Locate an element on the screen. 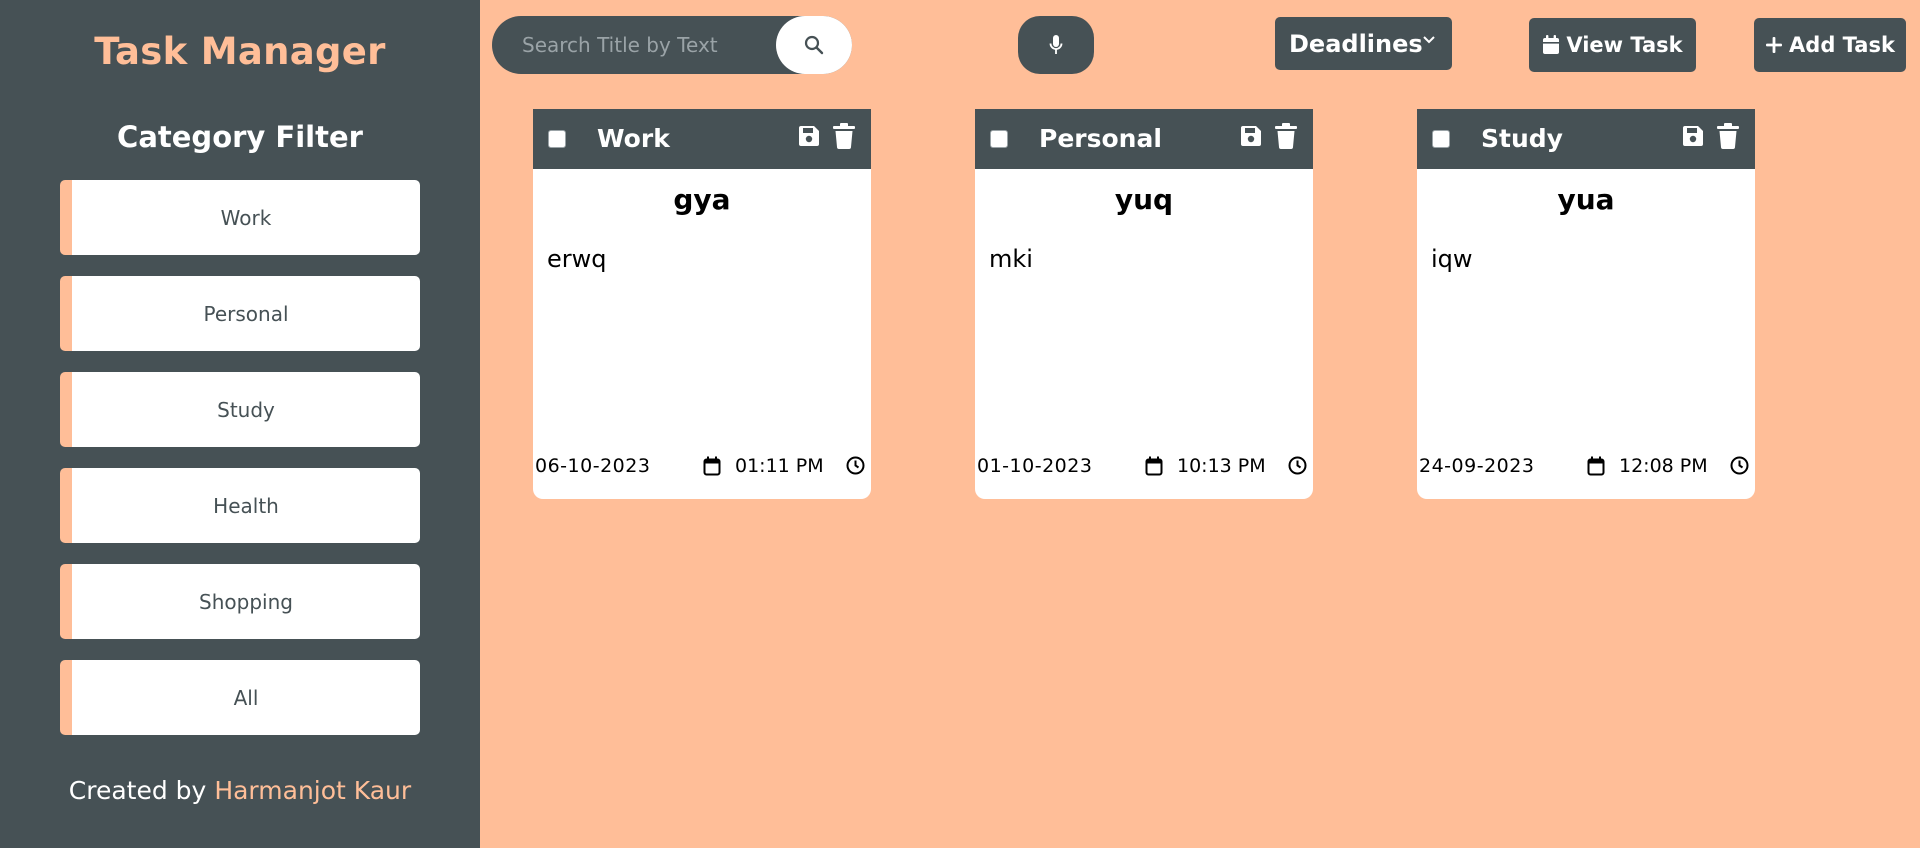  view-task-label: View Task is located at coordinates (1624, 45).